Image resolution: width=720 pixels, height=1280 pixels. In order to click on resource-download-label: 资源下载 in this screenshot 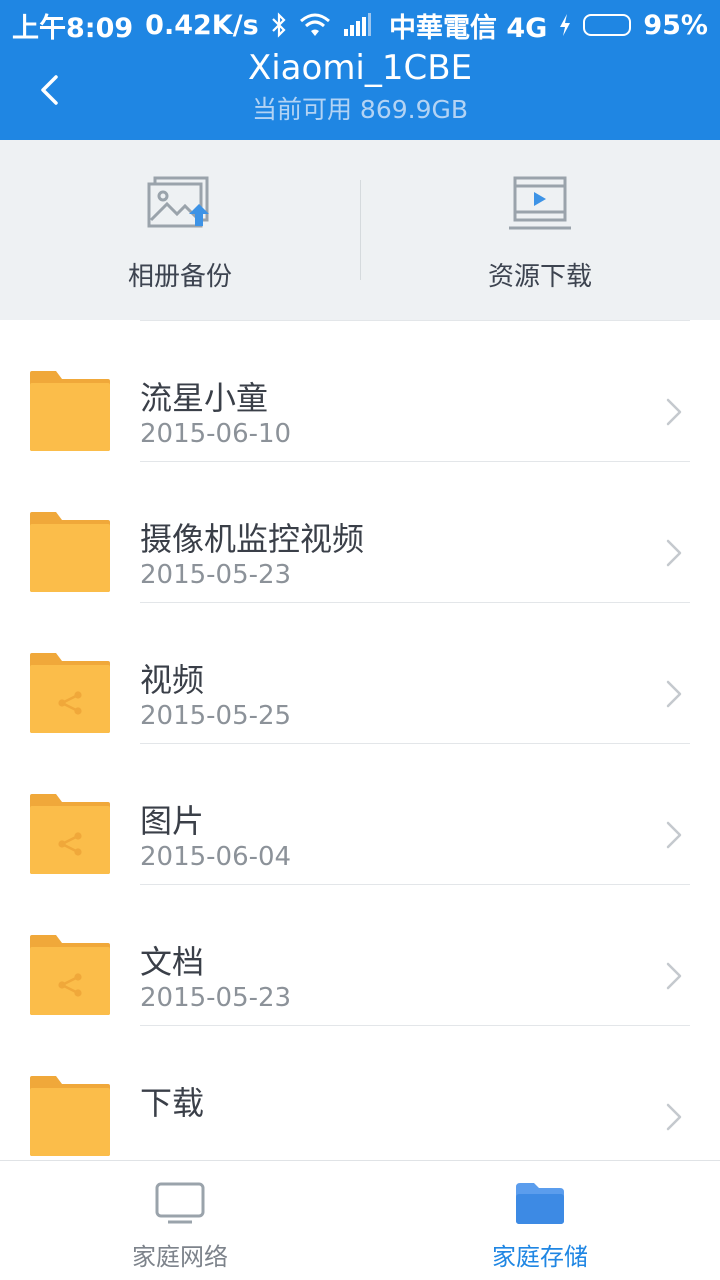, I will do `click(539, 277)`.